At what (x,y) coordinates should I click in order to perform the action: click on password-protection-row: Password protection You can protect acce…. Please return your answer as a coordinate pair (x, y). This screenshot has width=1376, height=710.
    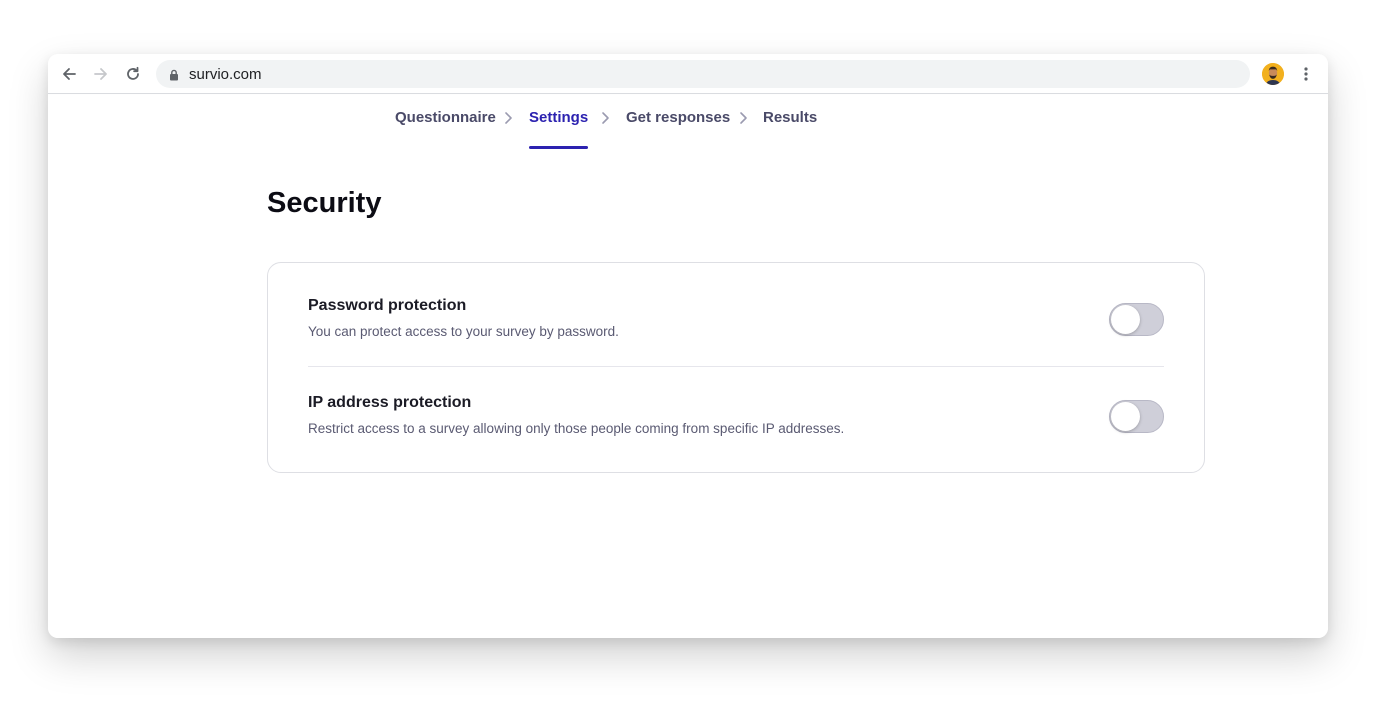
    Looking at the image, I should click on (736, 332).